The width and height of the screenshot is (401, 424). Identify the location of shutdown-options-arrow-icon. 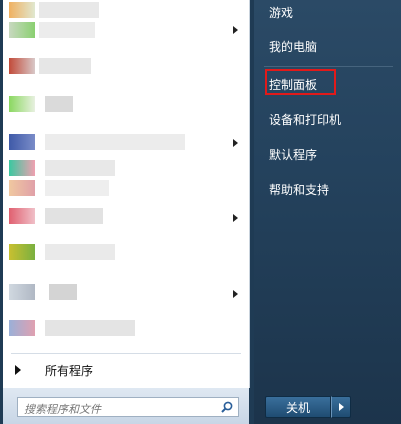
(341, 407).